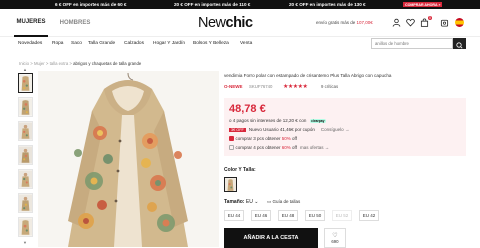  I want to click on size-system-select: EU, so click(249, 202).